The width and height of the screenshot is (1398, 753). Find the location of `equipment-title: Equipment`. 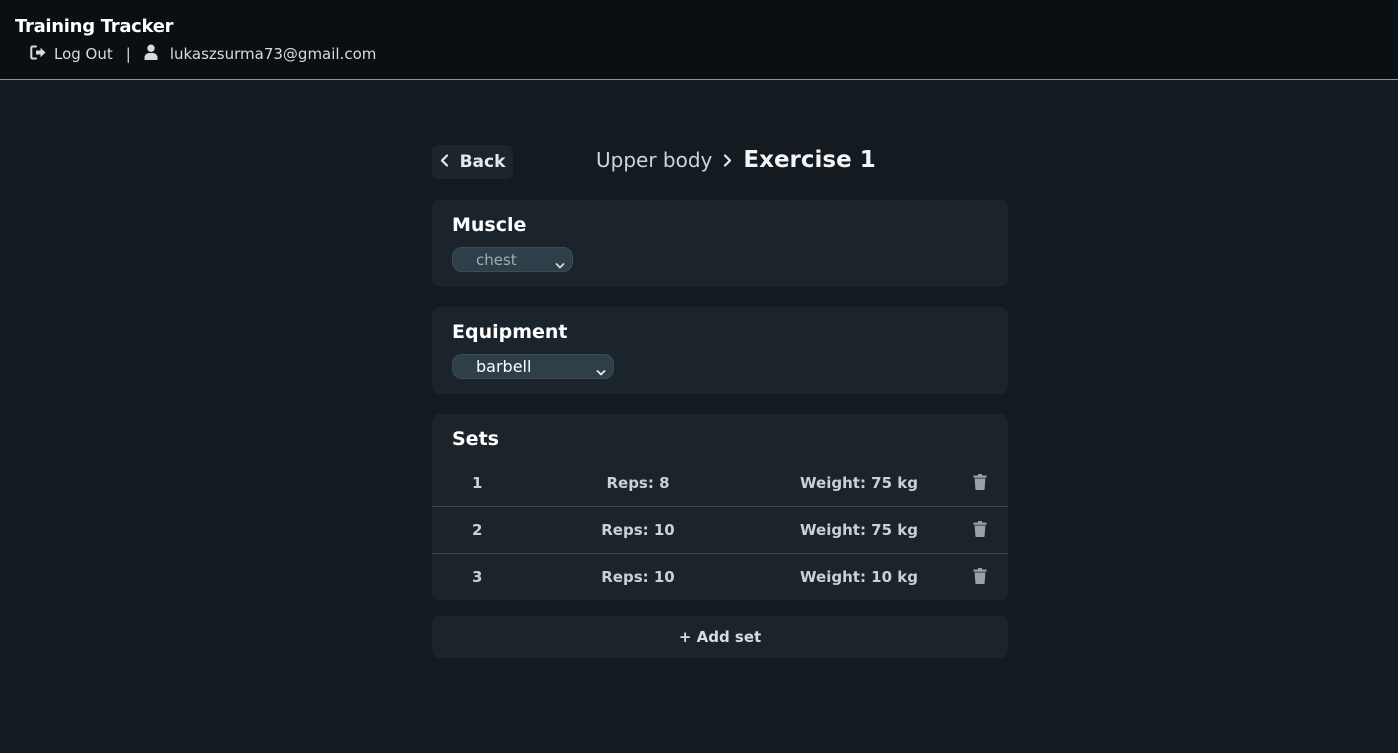

equipment-title: Equipment is located at coordinates (510, 332).